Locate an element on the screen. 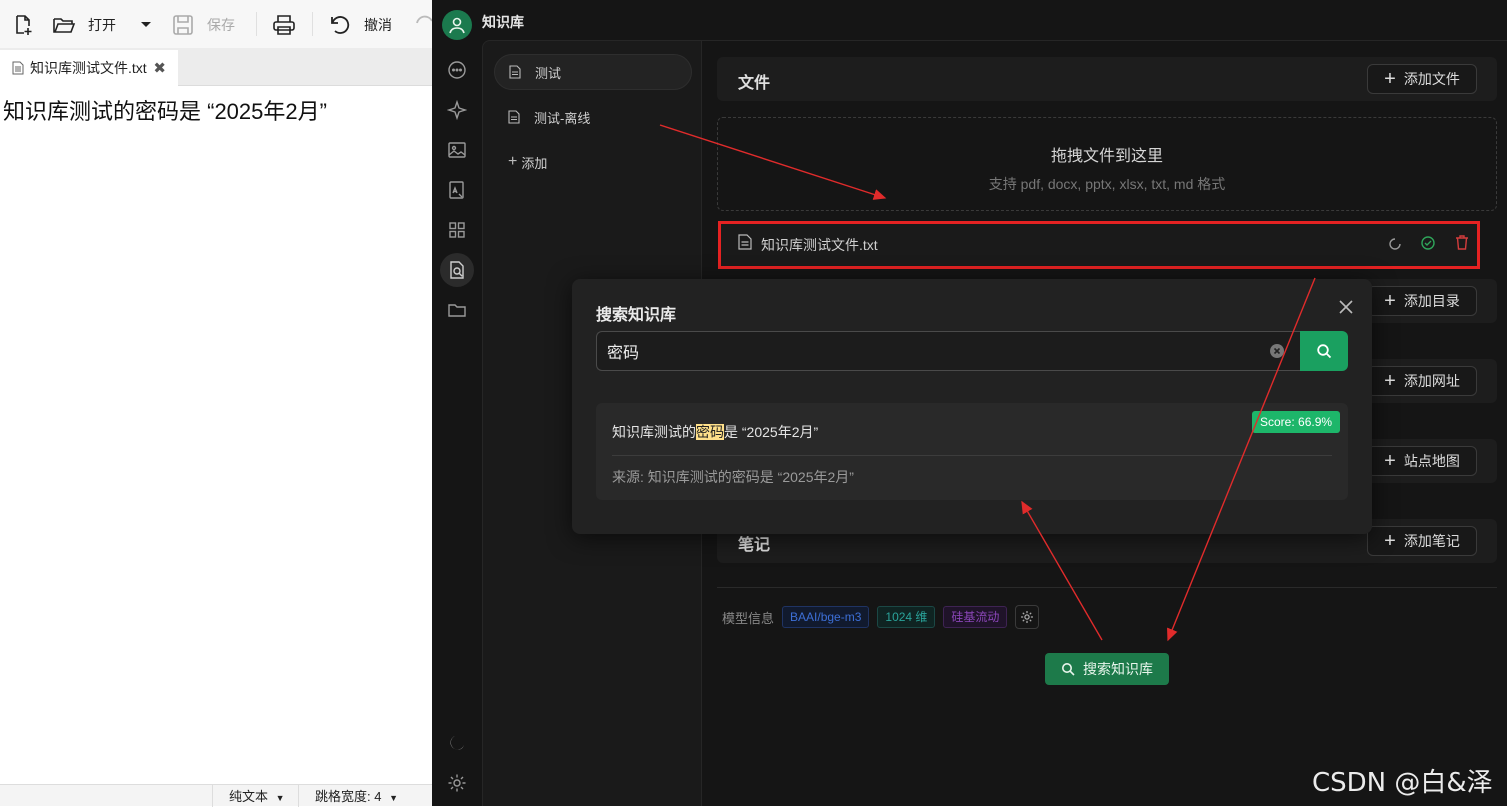 The image size is (1507, 810). save-button: 保存 is located at coordinates (203, 25).